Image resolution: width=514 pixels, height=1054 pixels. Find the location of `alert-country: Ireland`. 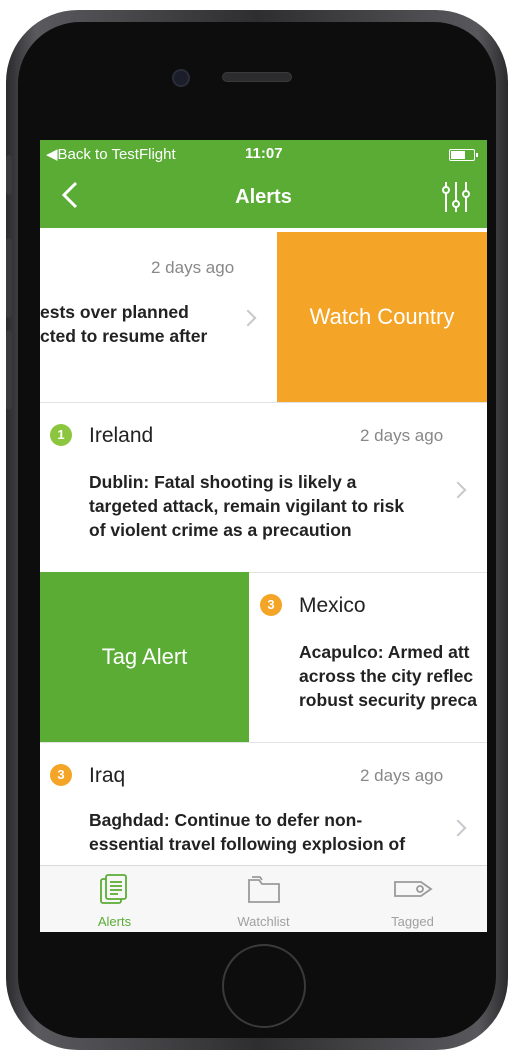

alert-country: Ireland is located at coordinates (121, 435).